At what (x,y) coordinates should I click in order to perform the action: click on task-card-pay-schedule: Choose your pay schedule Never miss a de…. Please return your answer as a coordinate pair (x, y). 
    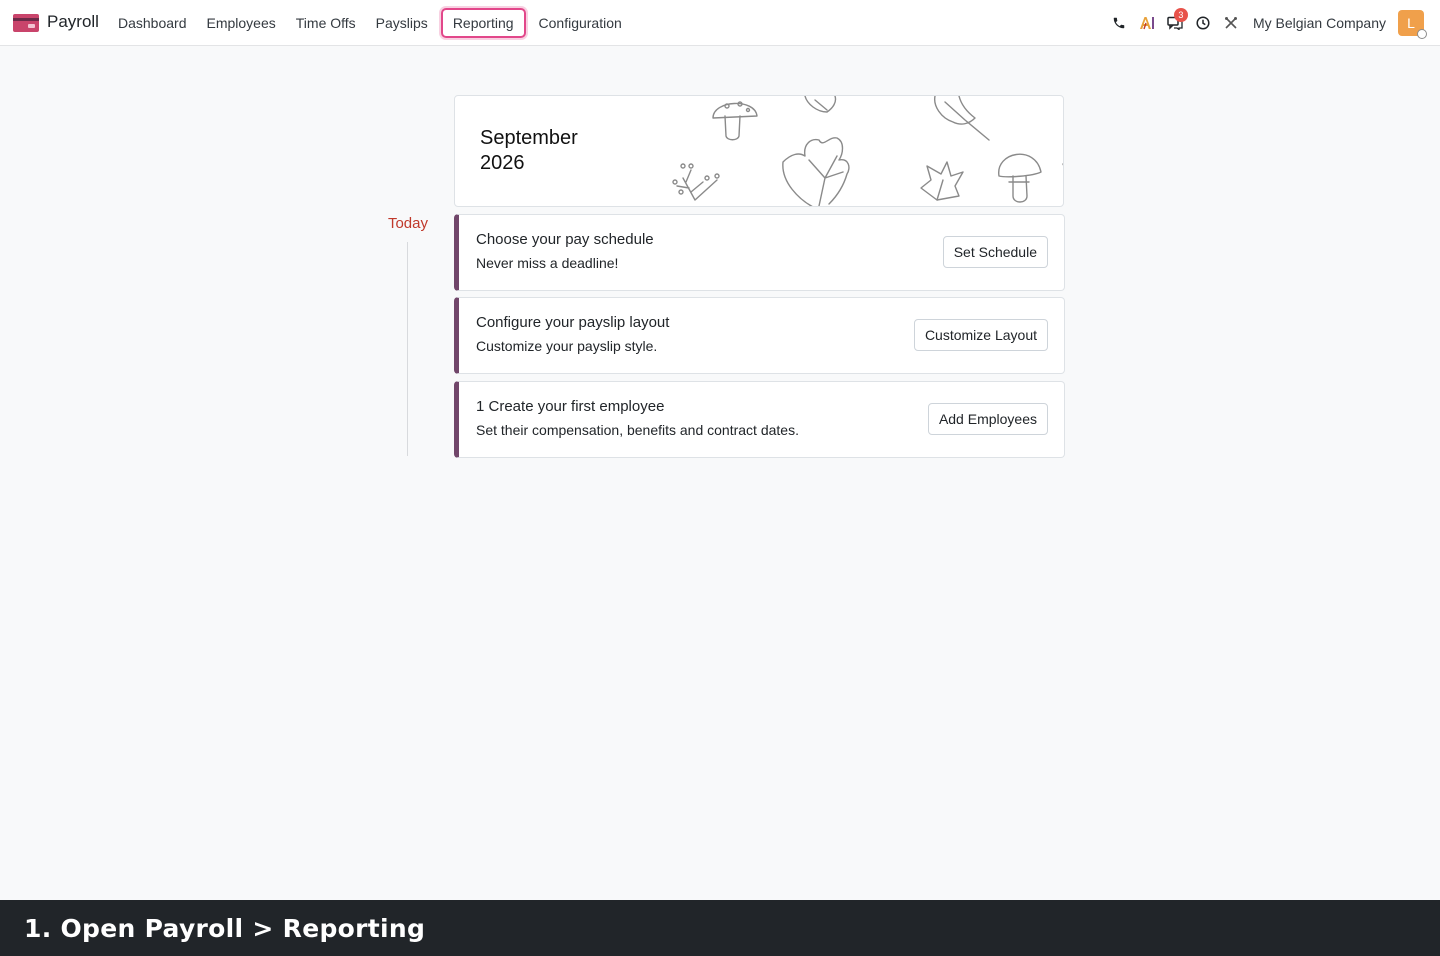
    Looking at the image, I should click on (759, 252).